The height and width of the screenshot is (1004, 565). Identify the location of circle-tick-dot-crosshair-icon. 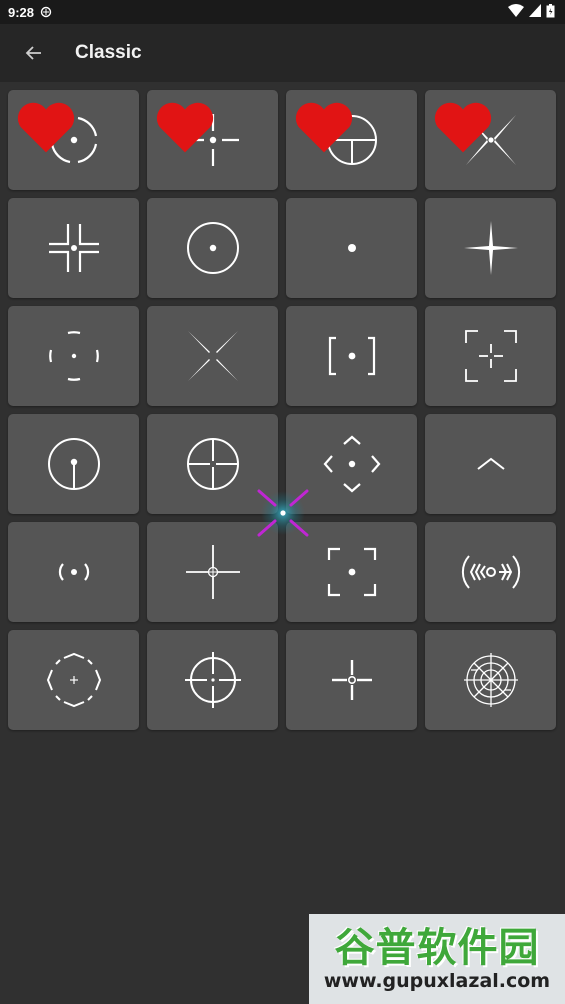
(73, 464).